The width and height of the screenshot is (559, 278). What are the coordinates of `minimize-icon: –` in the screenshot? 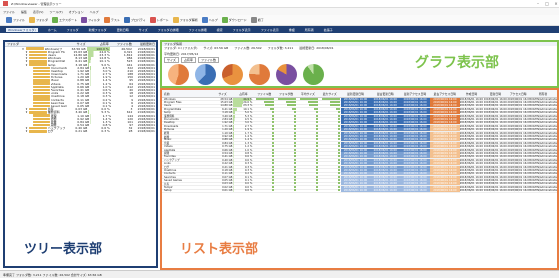 It's located at (538, 3).